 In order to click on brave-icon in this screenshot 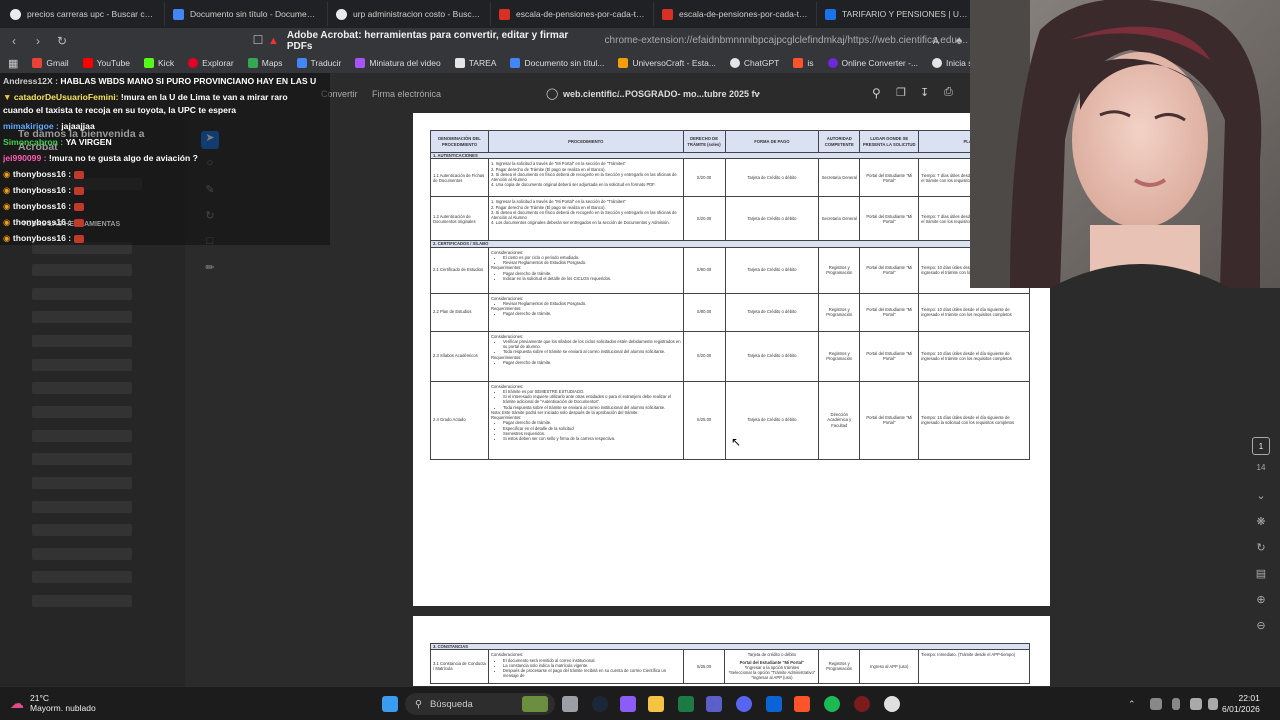, I will do `click(802, 704)`.